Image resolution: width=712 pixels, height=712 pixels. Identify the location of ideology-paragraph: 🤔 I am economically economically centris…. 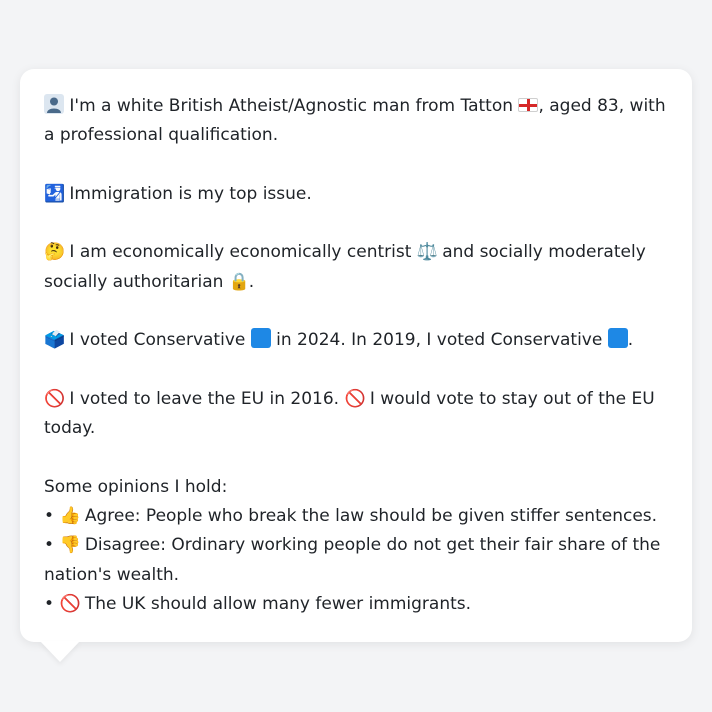
(358, 267).